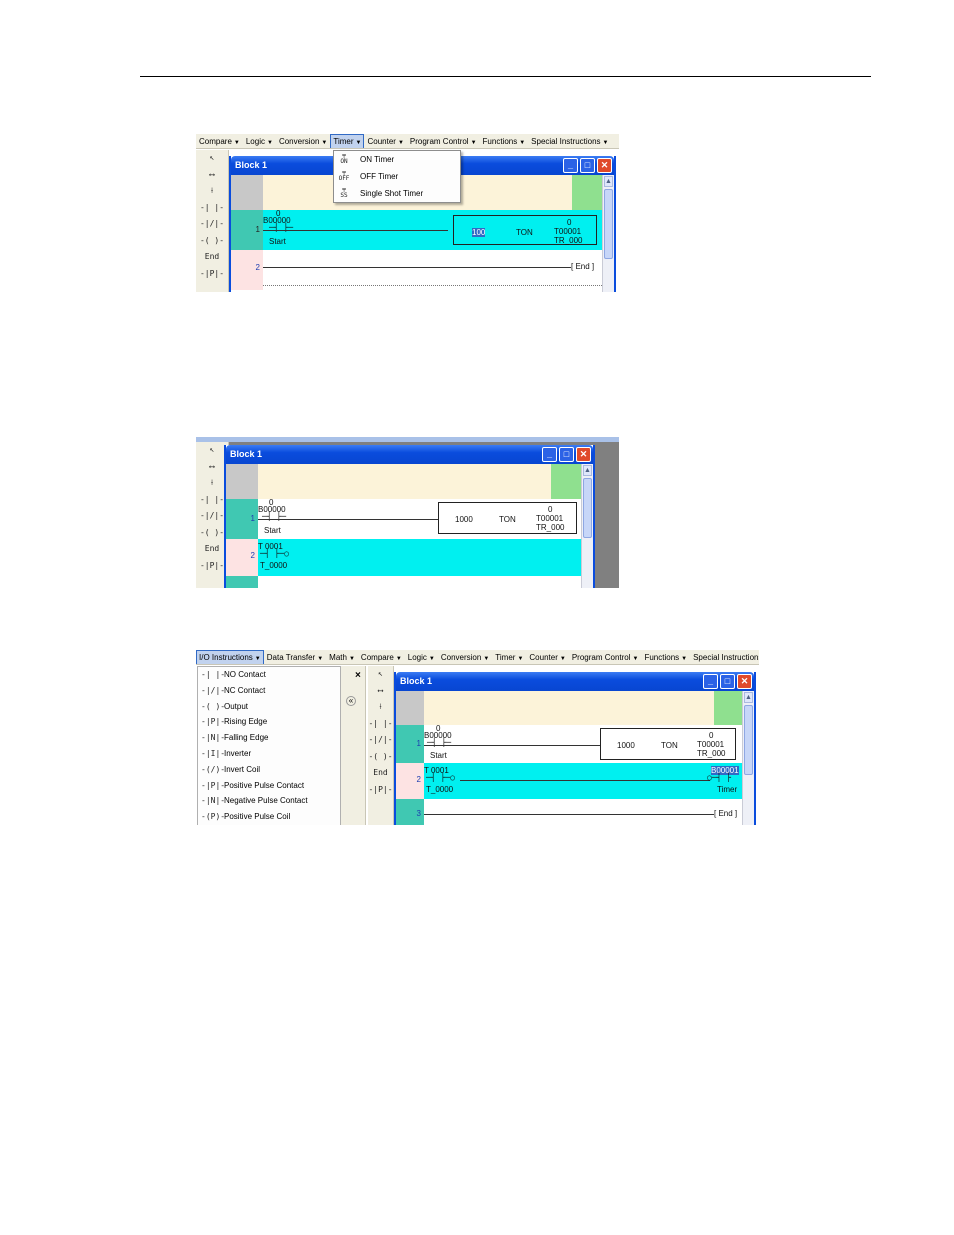 This screenshot has height=1235, width=954. I want to click on close-icon: ×, so click(358, 675).